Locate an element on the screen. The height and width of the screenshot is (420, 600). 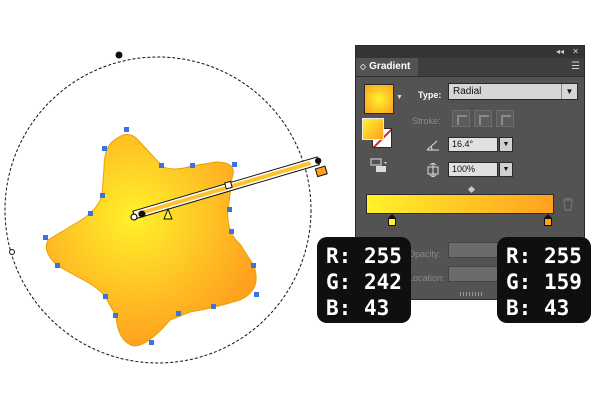
stroke-along-button is located at coordinates (483, 118).